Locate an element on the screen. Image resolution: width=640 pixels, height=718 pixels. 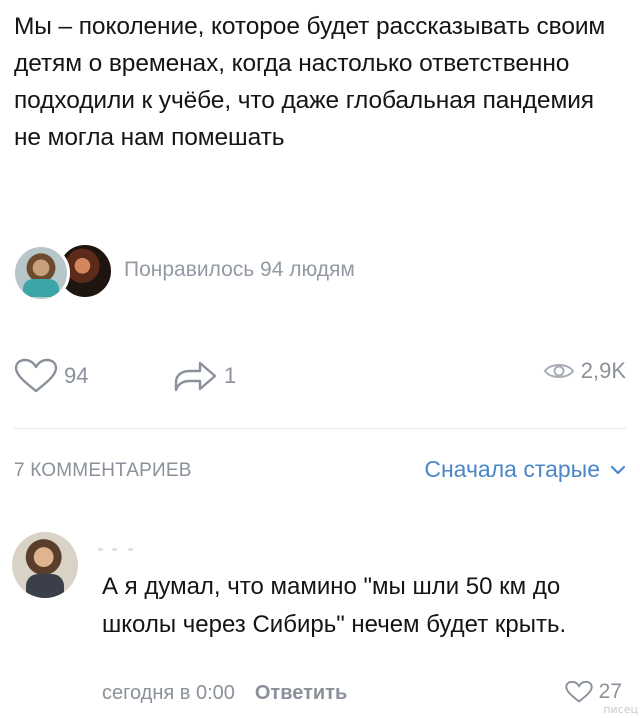
chevron-down-icon is located at coordinates (618, 469).